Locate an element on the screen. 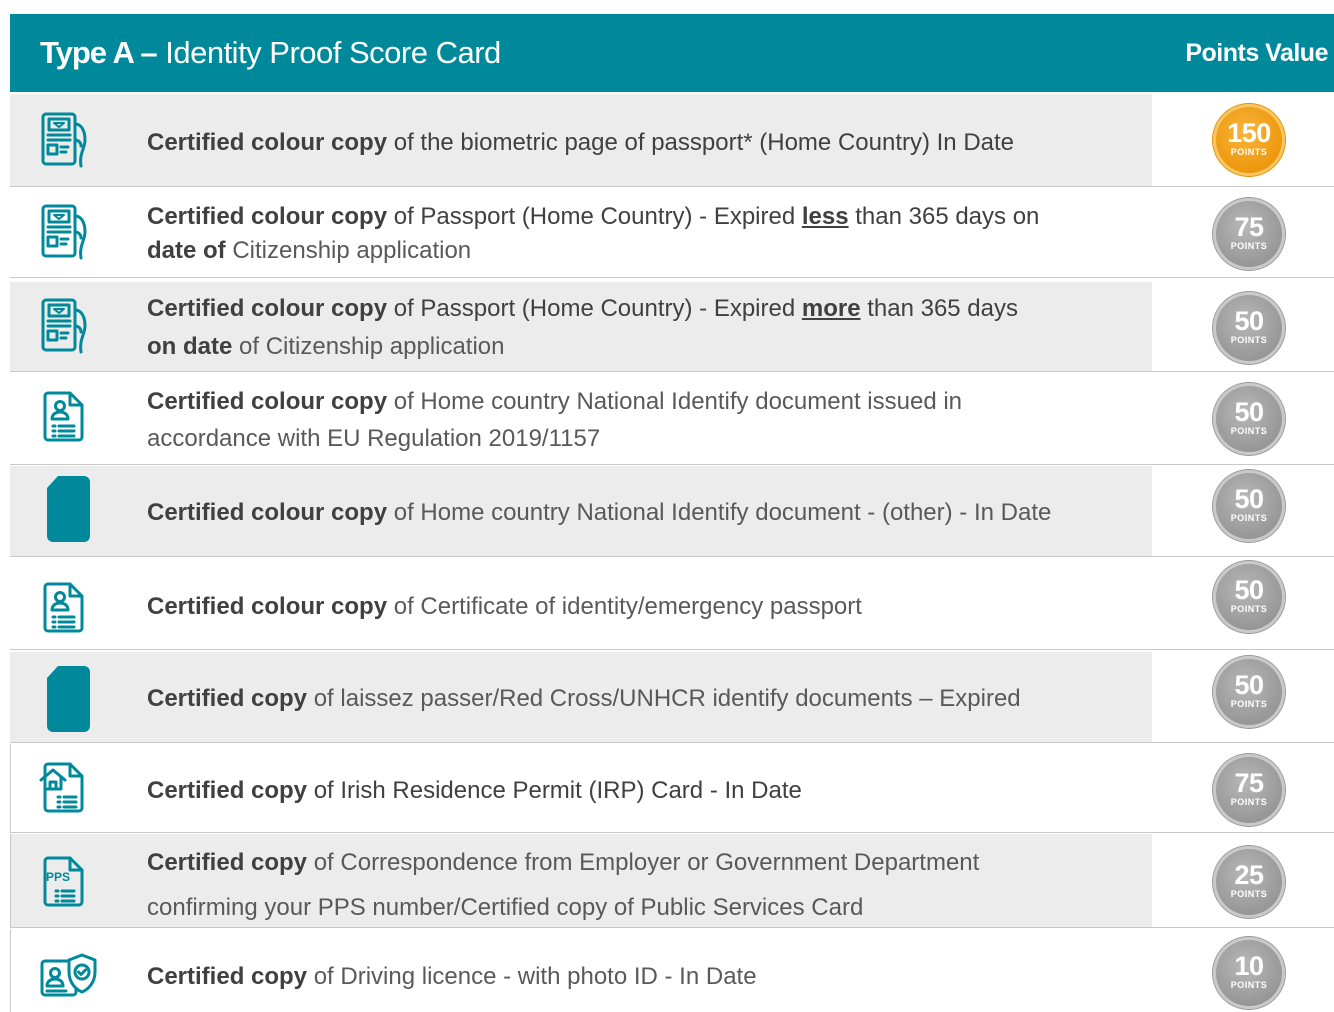 This screenshot has height=1012, width=1334. title-text: Identity Proof Score Card is located at coordinates (333, 52).